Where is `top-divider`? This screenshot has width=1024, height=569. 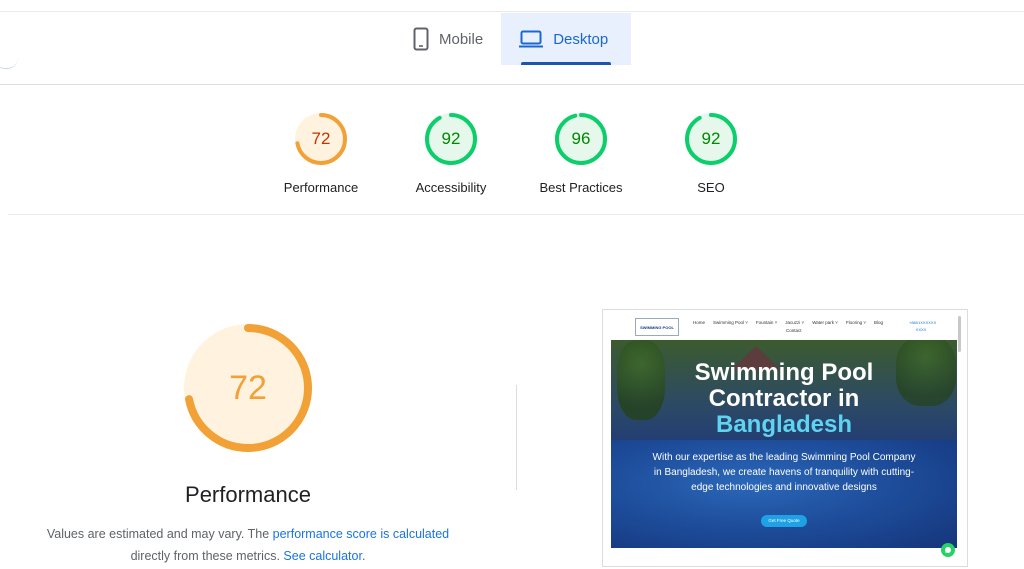
top-divider is located at coordinates (512, 11).